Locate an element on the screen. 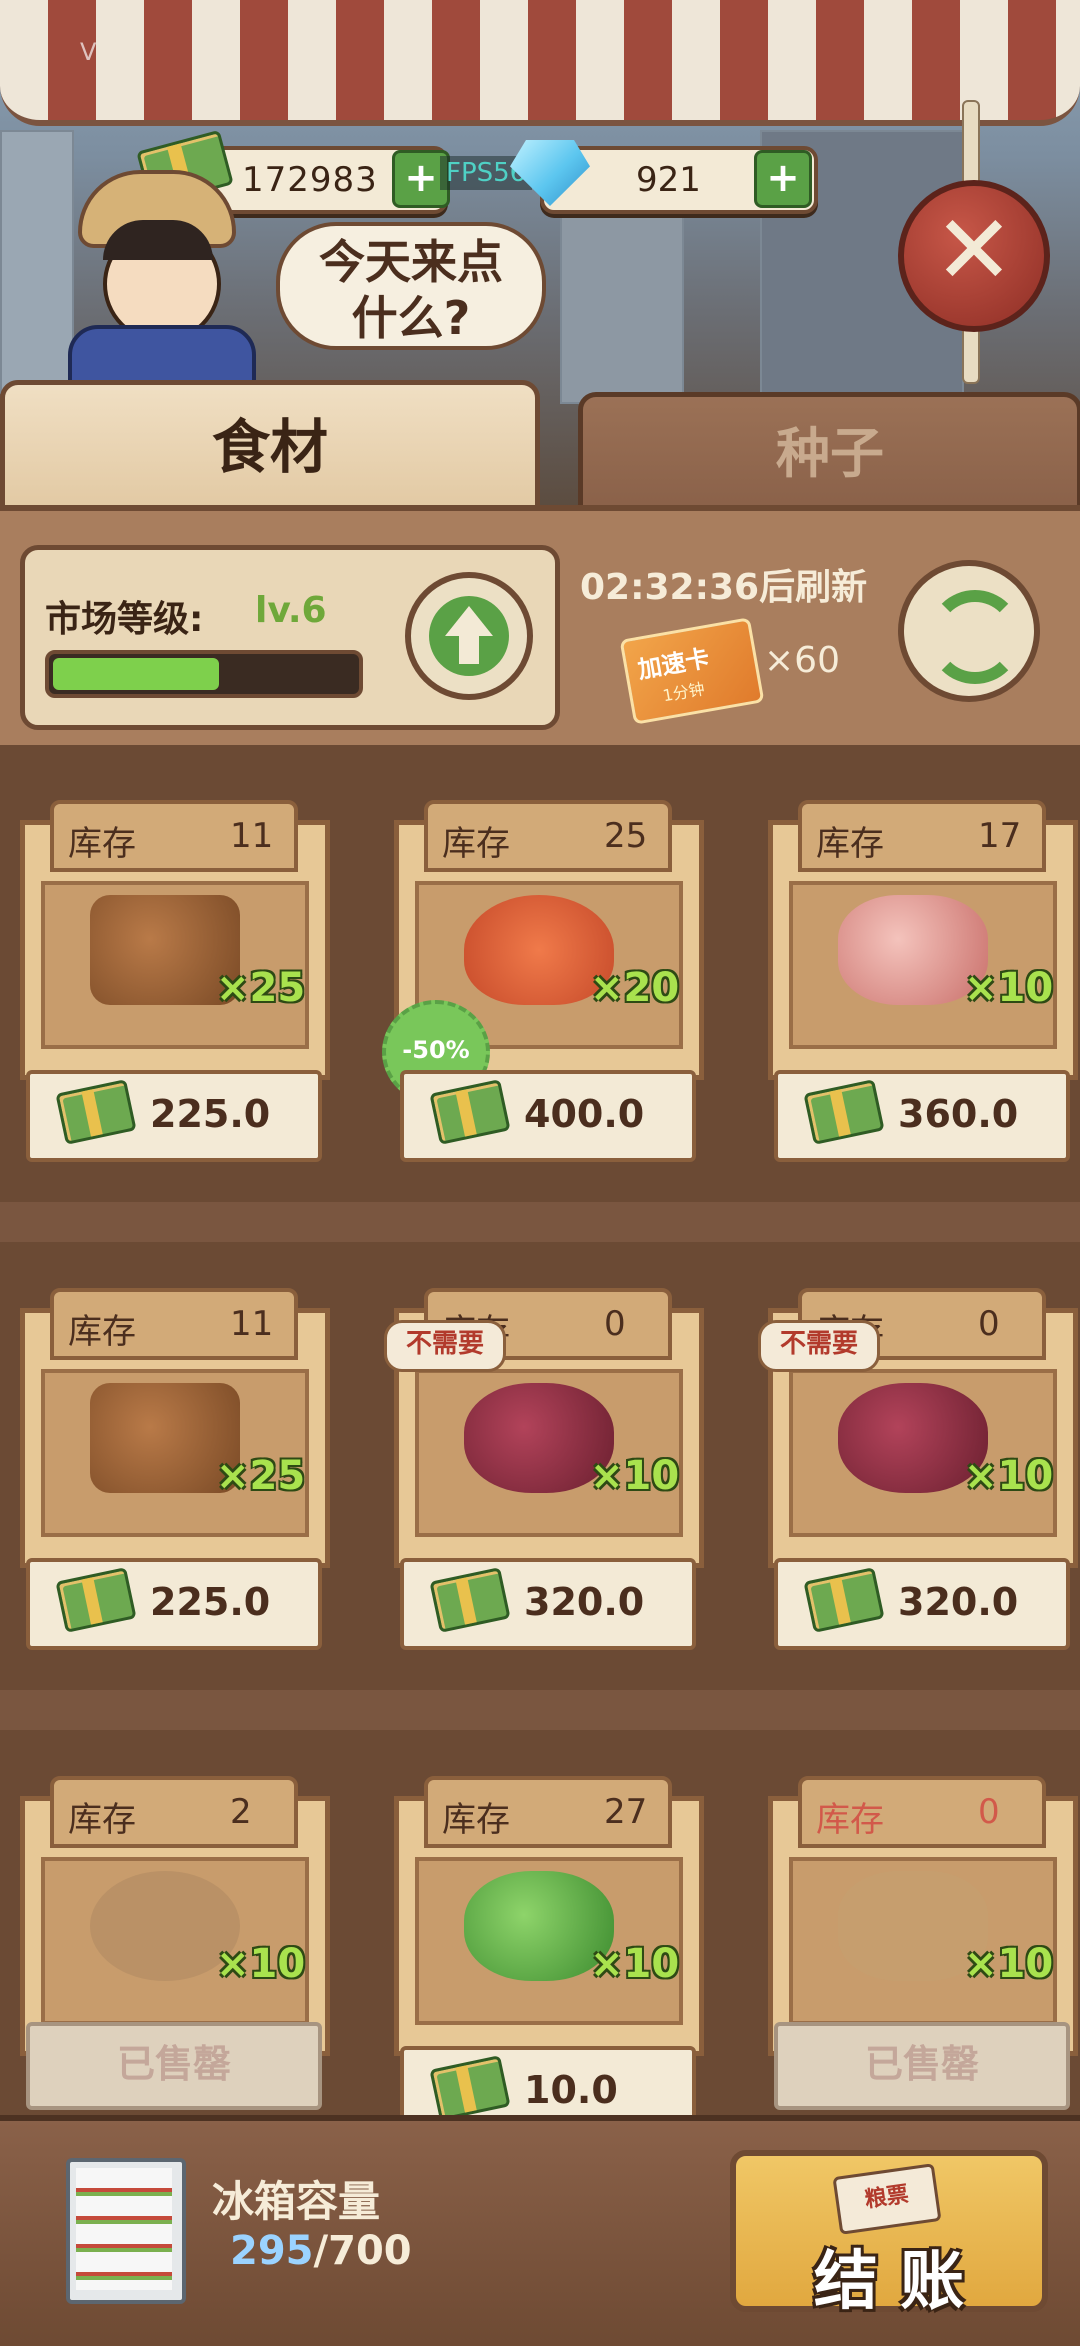 The image size is (1080, 2346). stock-count: 27 is located at coordinates (626, 1812).